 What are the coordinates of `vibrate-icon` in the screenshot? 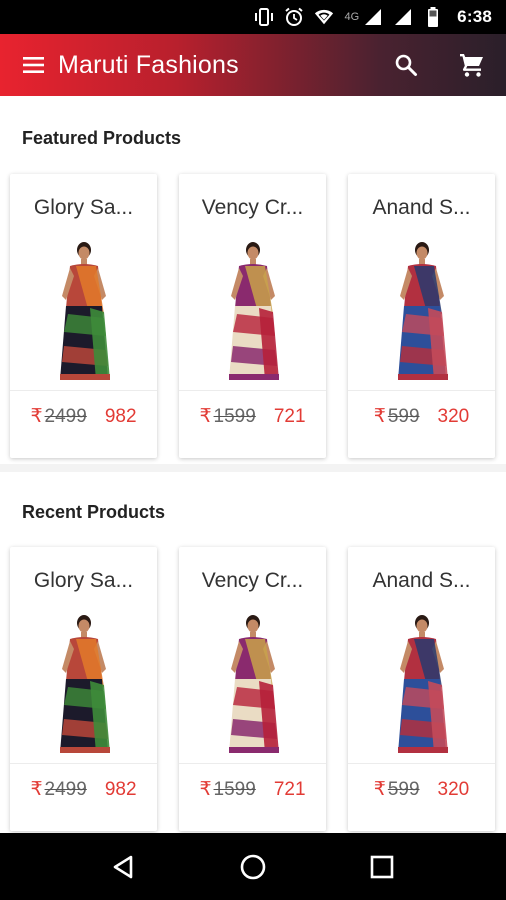 It's located at (264, 17).